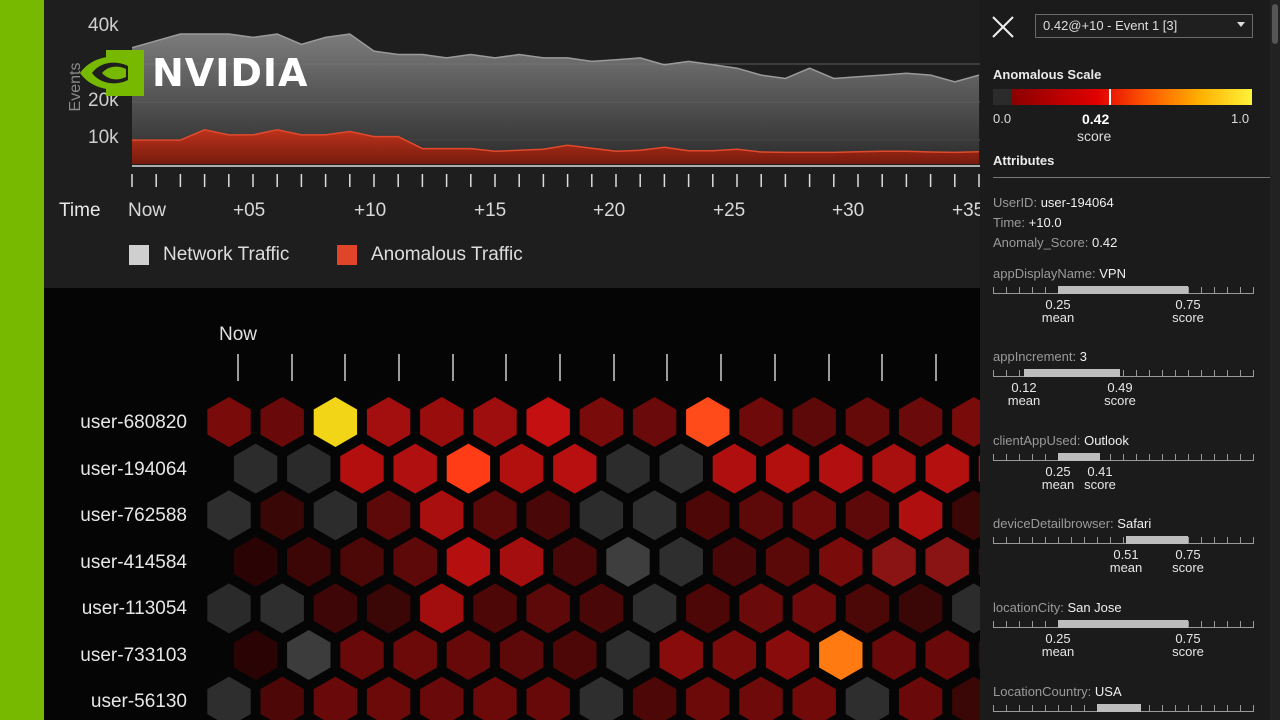 The width and height of the screenshot is (1280, 720). I want to click on side-panel-scrollbar, so click(1275, 360).